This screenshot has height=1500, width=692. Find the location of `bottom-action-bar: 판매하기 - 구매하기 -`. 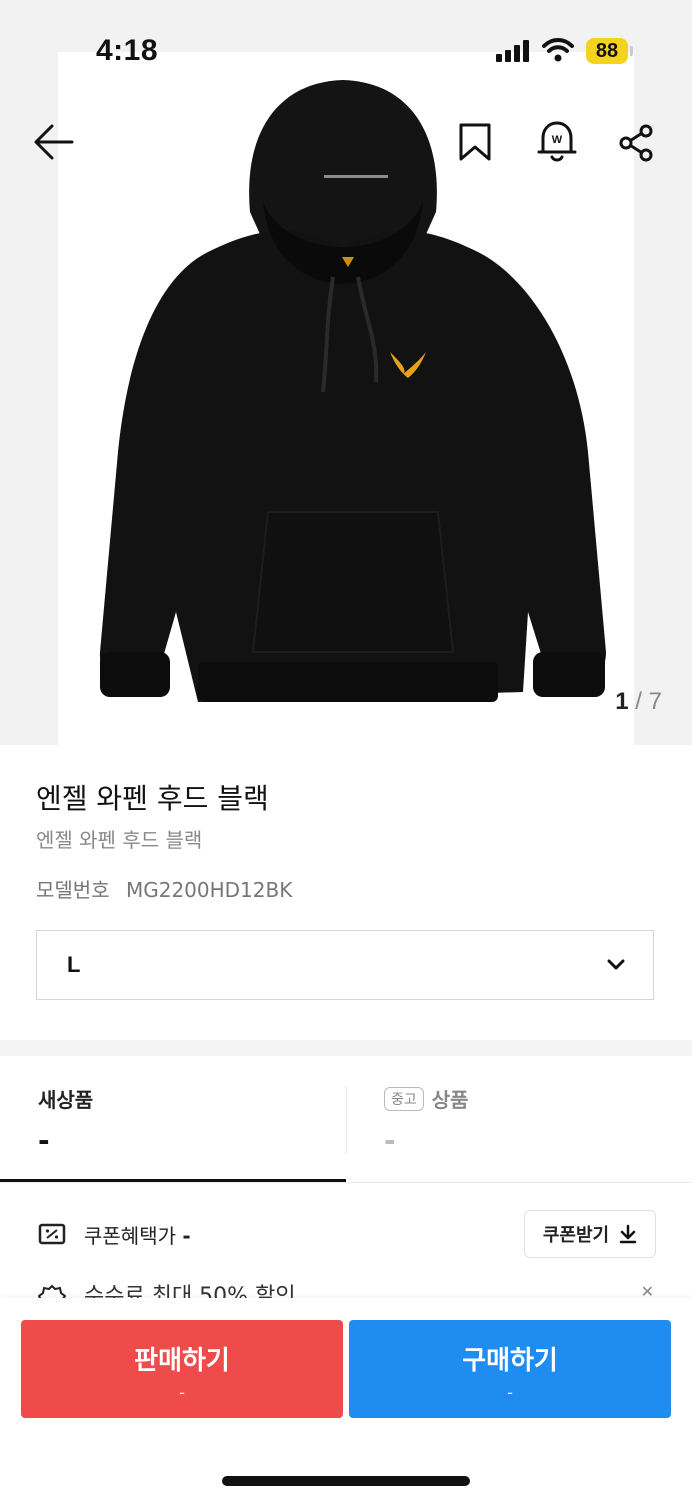

bottom-action-bar: 판매하기 - 구매하기 - is located at coordinates (346, 1399).